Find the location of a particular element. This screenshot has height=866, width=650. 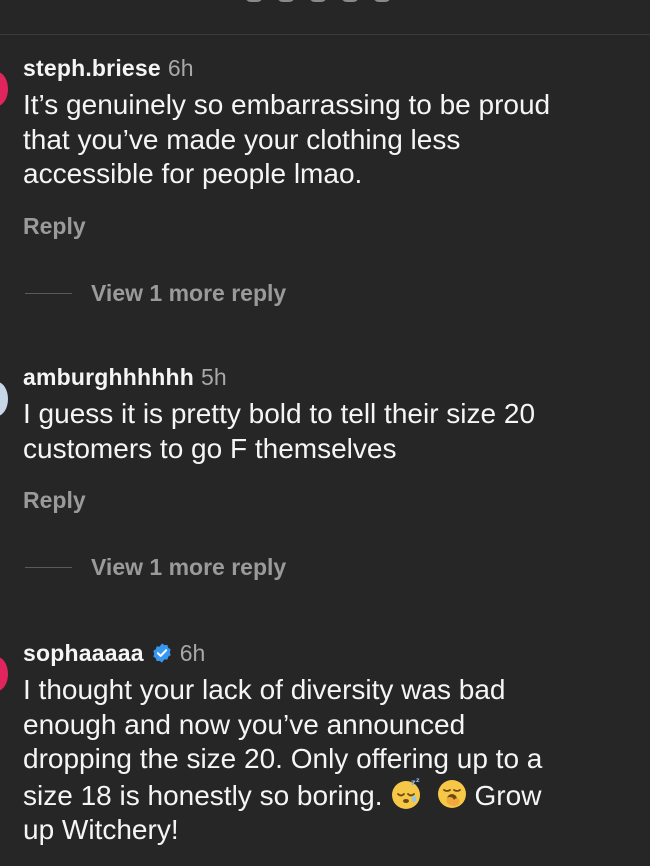

comment-meta: steph.briese 6h is located at coordinates (326, 68).